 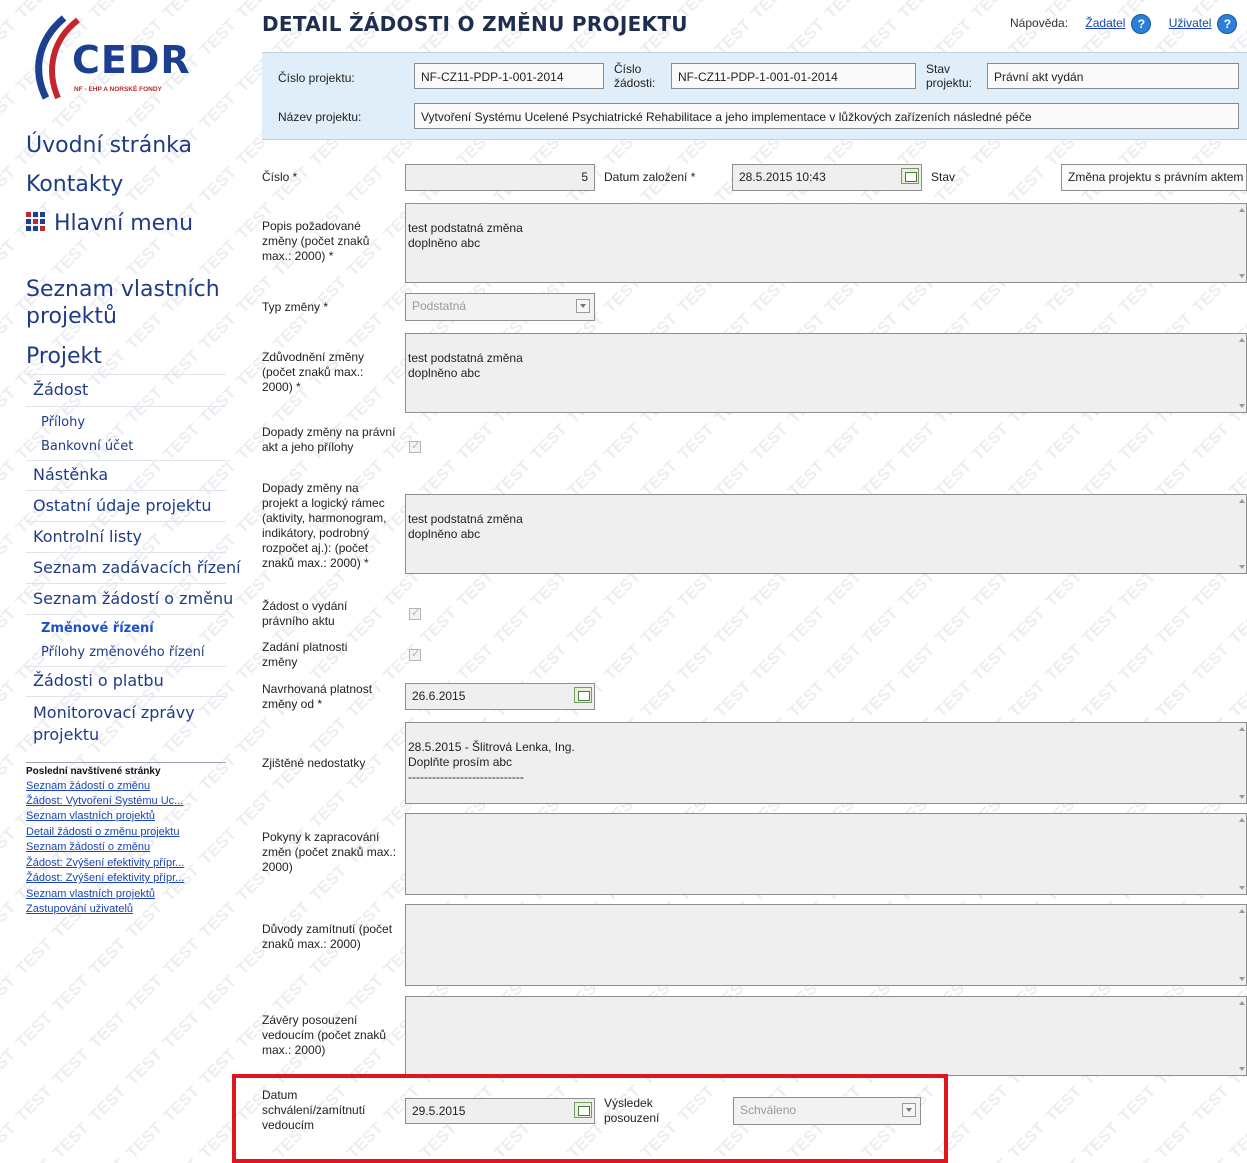 What do you see at coordinates (500, 696) in the screenshot?
I see `proposed-validity-field: 26.6.2015` at bounding box center [500, 696].